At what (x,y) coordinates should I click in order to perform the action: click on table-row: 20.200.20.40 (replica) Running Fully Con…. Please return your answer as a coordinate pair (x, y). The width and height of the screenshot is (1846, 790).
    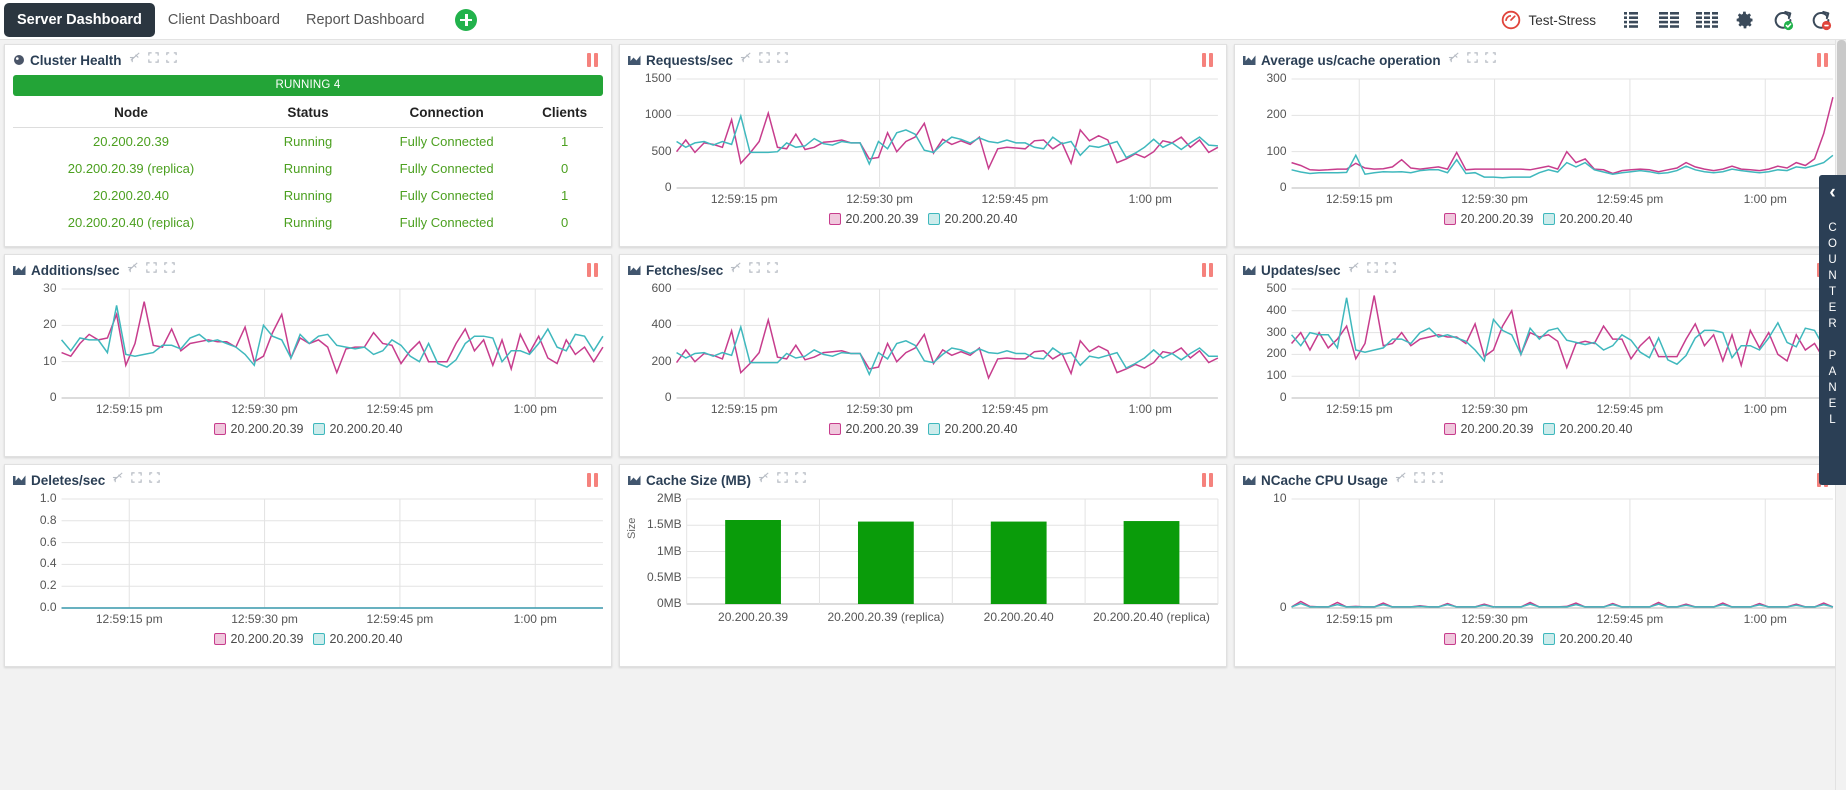
    Looking at the image, I should click on (308, 222).